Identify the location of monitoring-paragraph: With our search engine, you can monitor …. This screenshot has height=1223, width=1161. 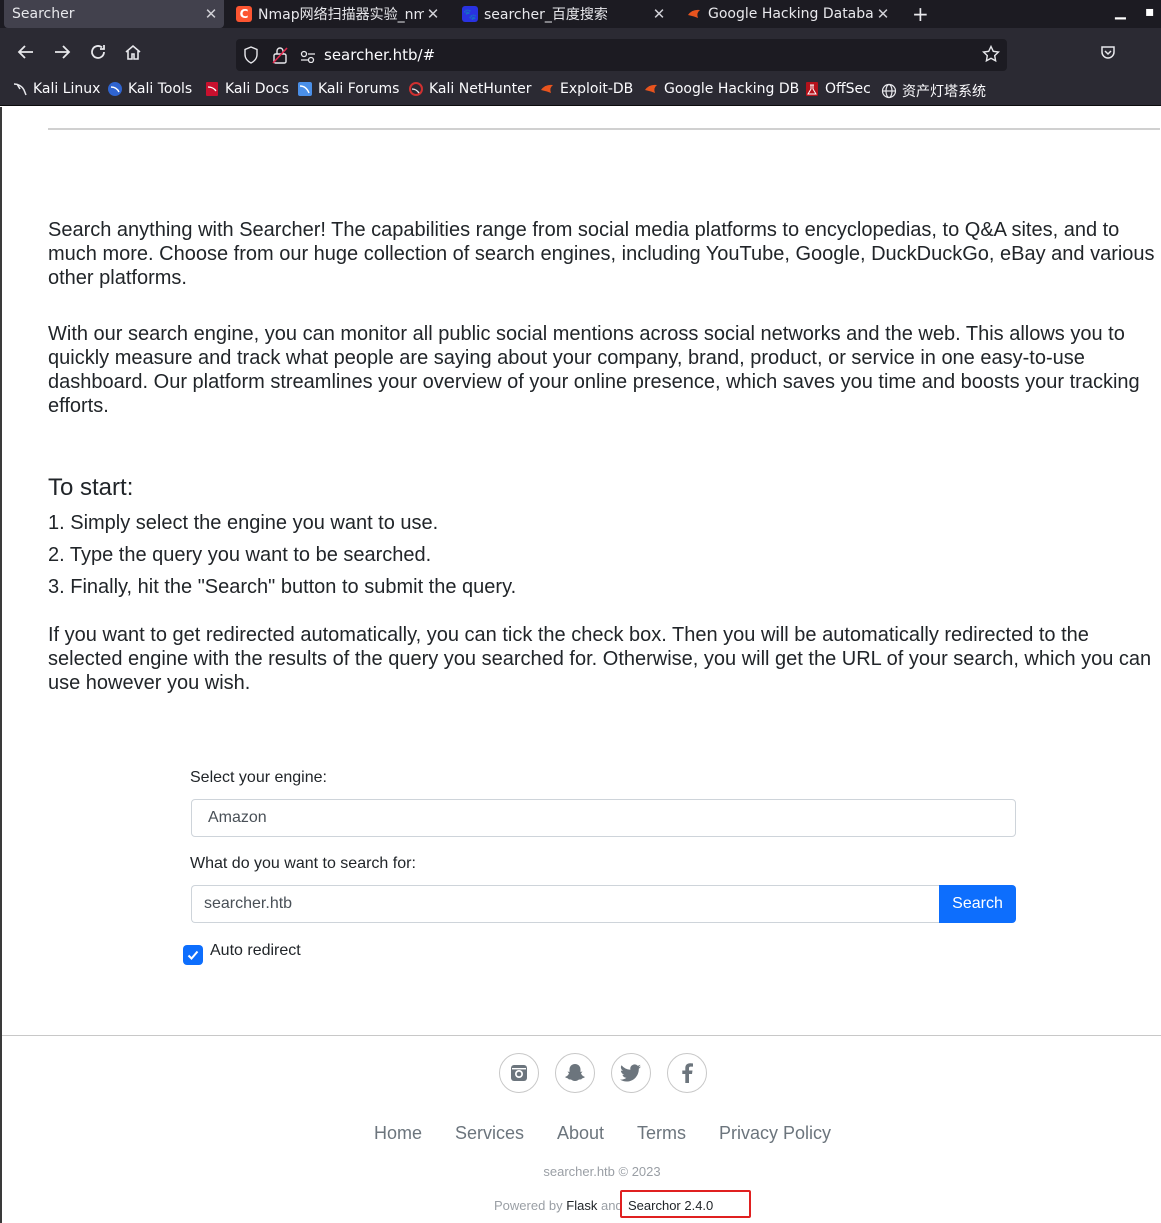
(594, 370).